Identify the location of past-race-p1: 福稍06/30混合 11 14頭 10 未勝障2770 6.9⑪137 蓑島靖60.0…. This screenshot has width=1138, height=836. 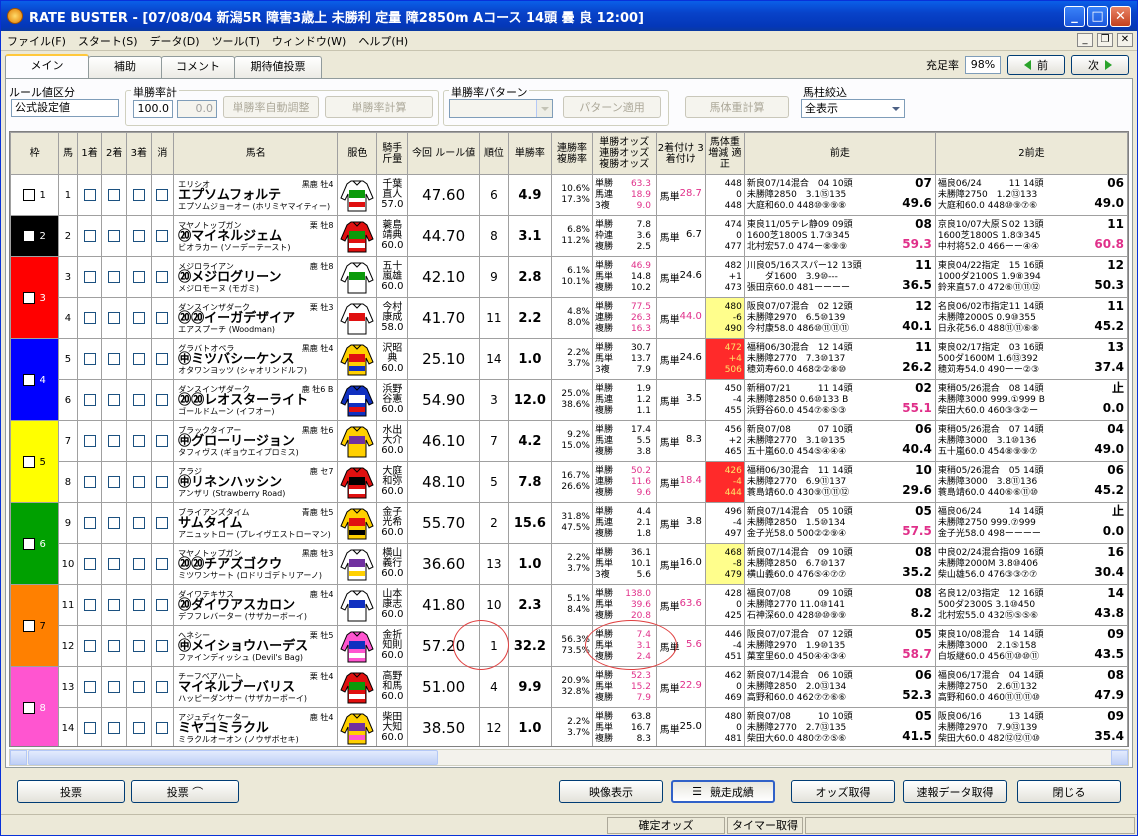
(839, 482).